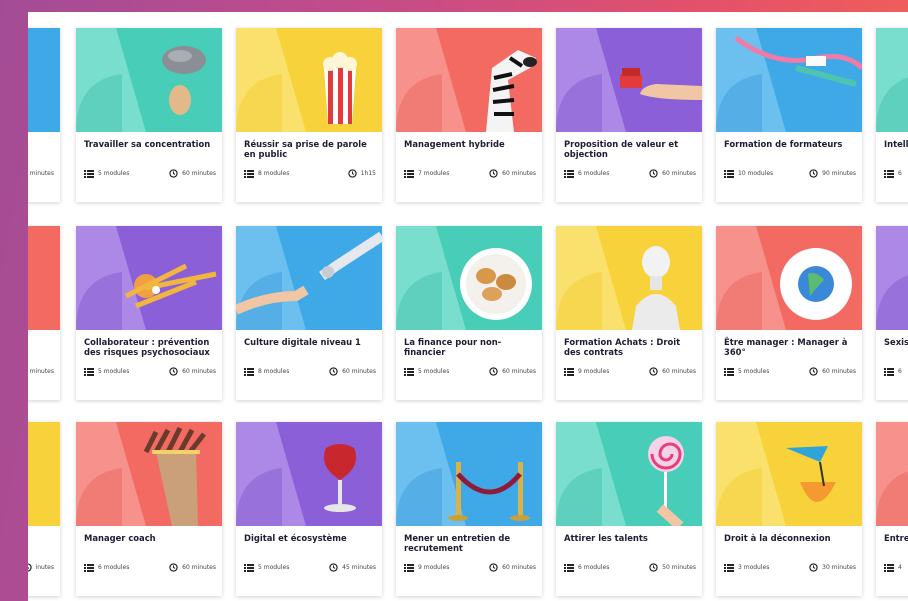 The image size is (908, 601). What do you see at coordinates (754, 567) in the screenshot?
I see `modules-label: 3 modules` at bounding box center [754, 567].